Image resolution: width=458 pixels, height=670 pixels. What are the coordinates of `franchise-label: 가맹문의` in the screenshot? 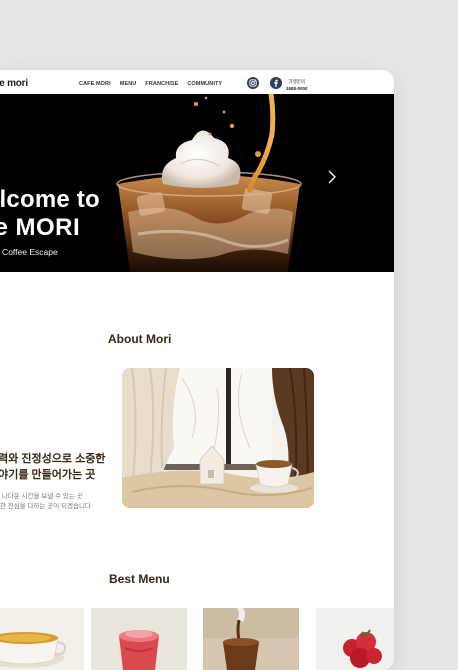 It's located at (297, 81).